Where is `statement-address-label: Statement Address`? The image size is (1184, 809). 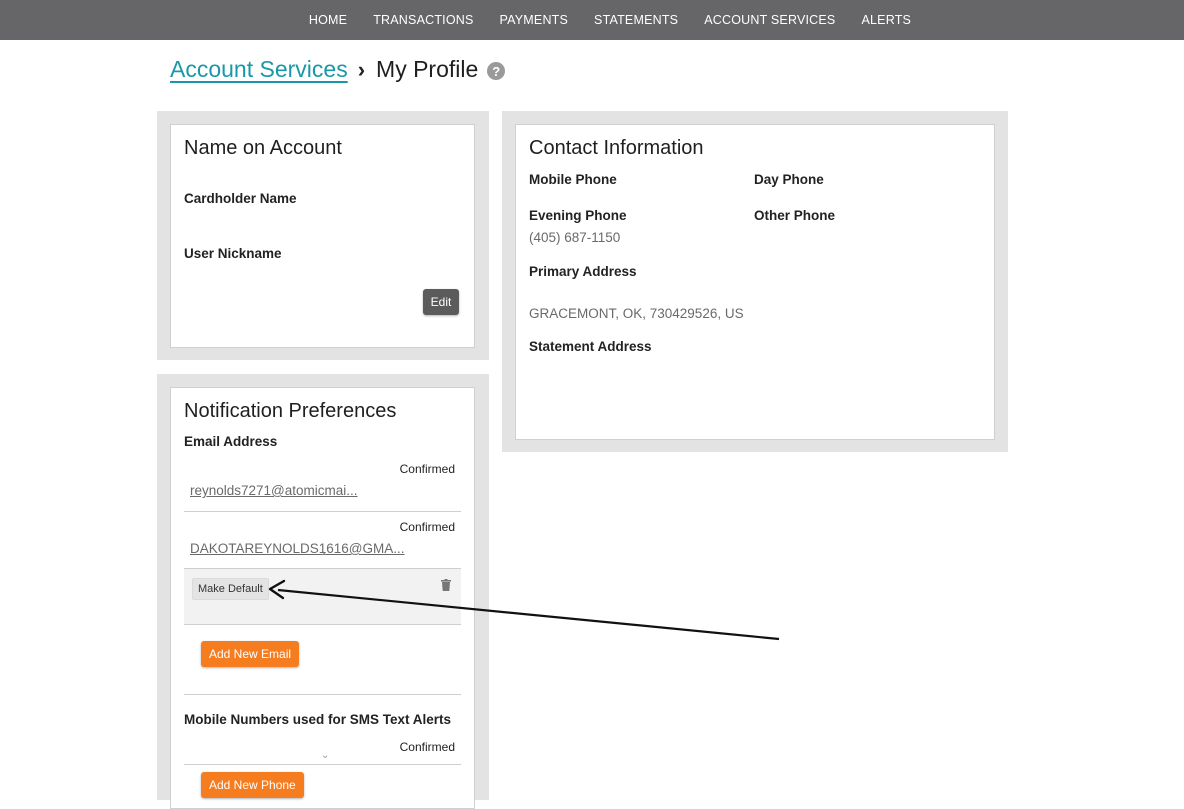 statement-address-label: Statement Address is located at coordinates (590, 346).